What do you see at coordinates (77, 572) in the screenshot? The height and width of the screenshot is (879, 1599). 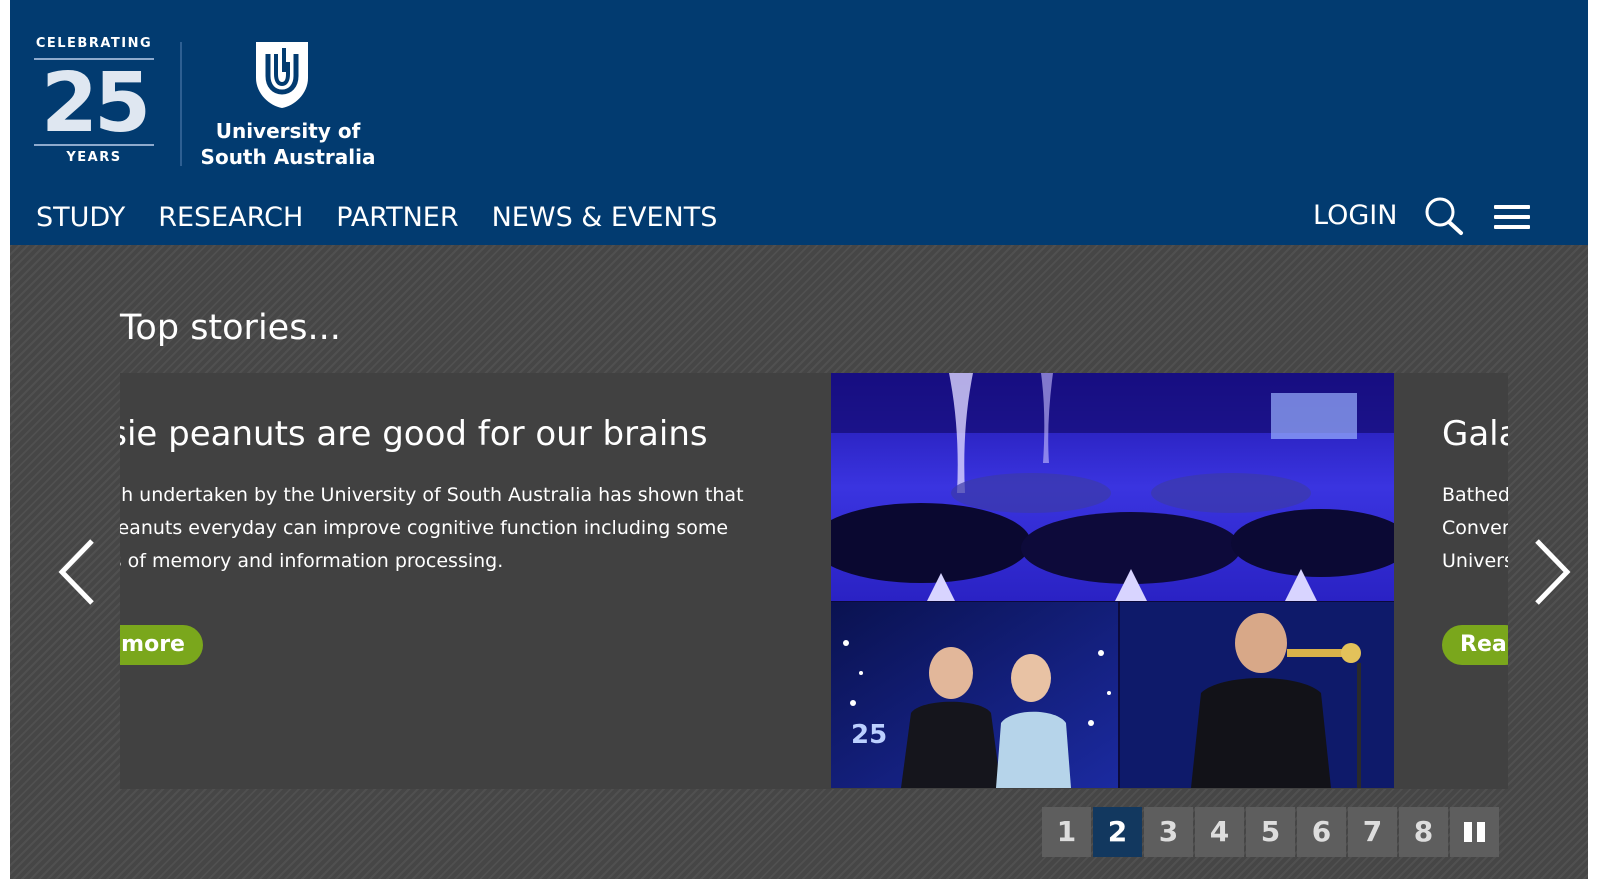 I see `chevron-left-icon` at bounding box center [77, 572].